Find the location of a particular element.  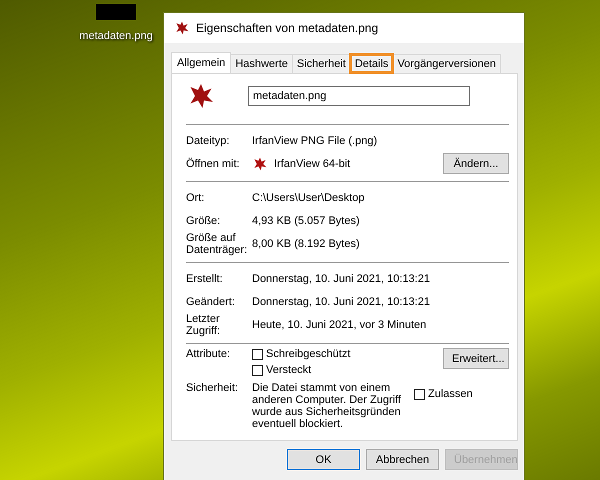

tab: Allgemein is located at coordinates (201, 62).